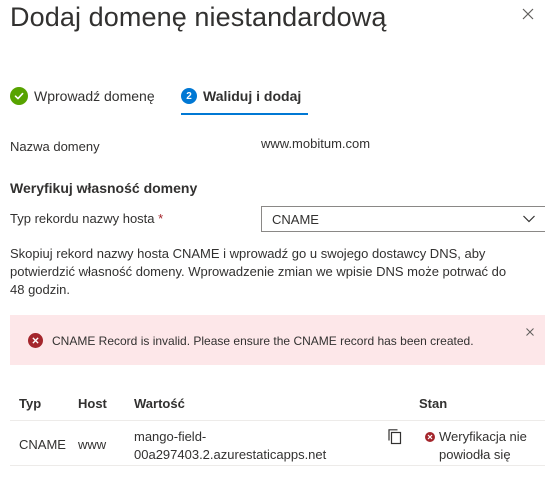 This screenshot has width=545, height=481. What do you see at coordinates (161, 218) in the screenshot?
I see `required-marker: *` at bounding box center [161, 218].